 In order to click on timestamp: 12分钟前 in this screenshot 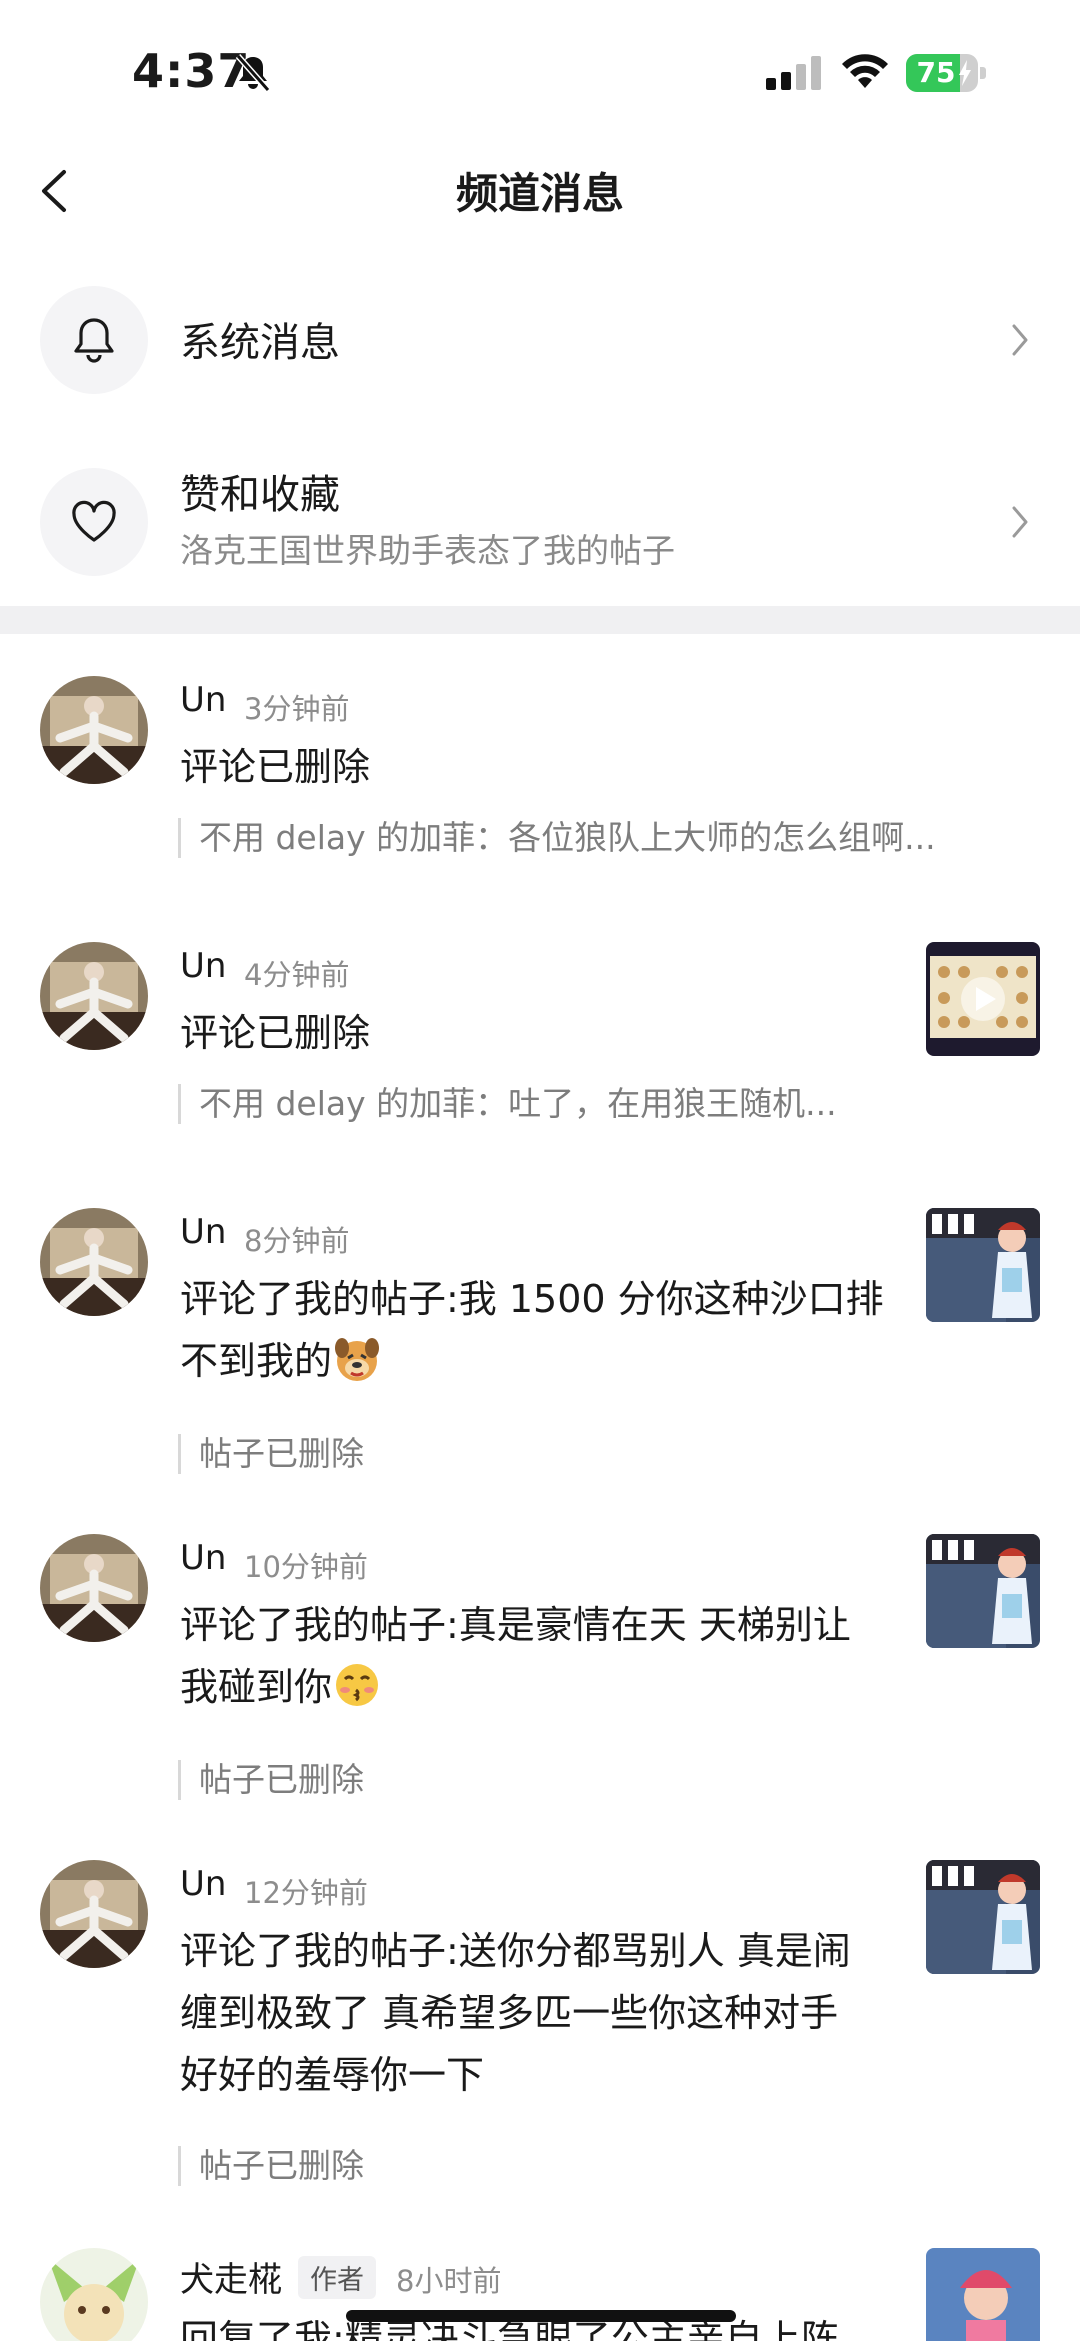, I will do `click(306, 1893)`.